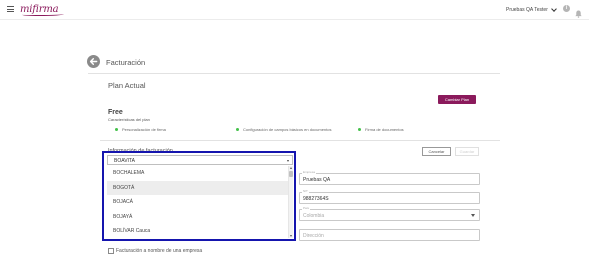  I want to click on page-title: Facturación, so click(126, 62).